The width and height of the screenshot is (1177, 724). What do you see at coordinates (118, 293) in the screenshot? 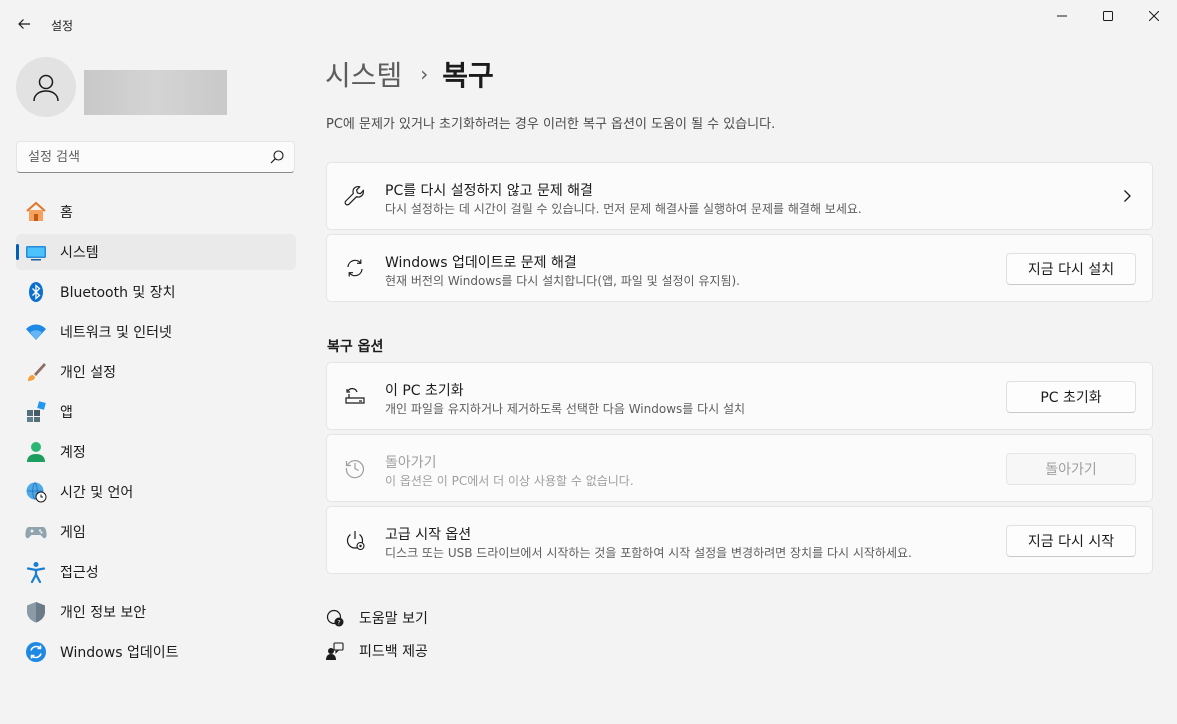
I see `sidebar-item-label: Bluetooth 및 장치` at bounding box center [118, 293].